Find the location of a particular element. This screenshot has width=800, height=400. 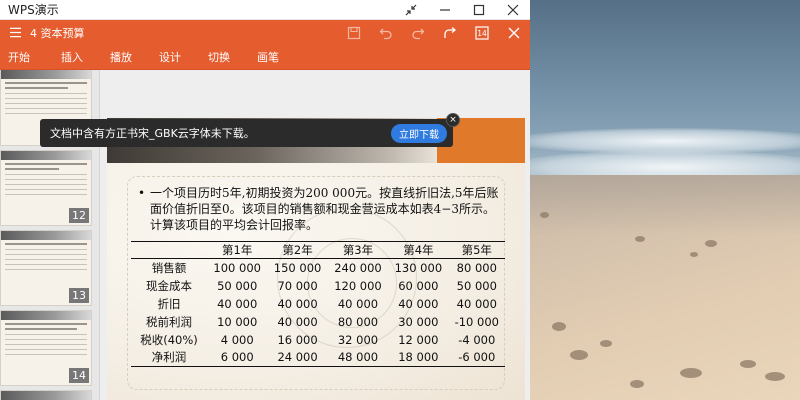

row-label: 净利润 is located at coordinates (169, 357).